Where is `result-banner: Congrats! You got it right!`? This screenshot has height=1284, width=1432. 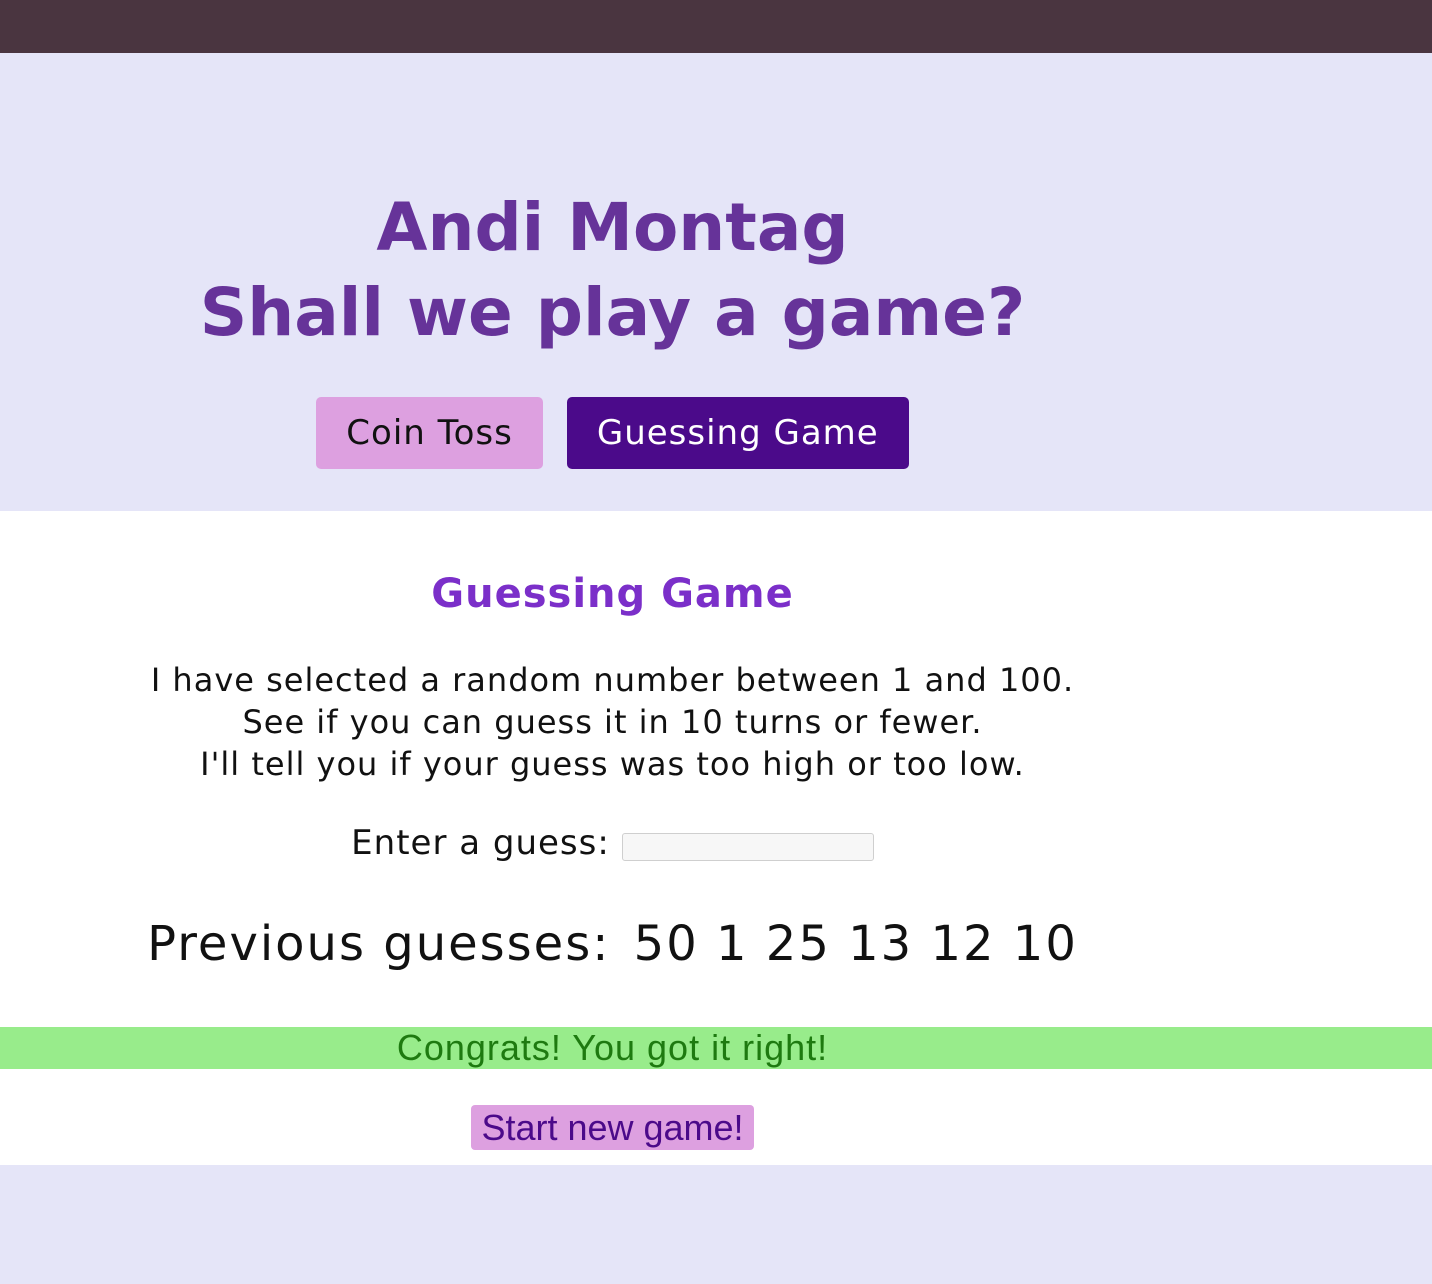
result-banner: Congrats! You got it right! is located at coordinates (716, 1048).